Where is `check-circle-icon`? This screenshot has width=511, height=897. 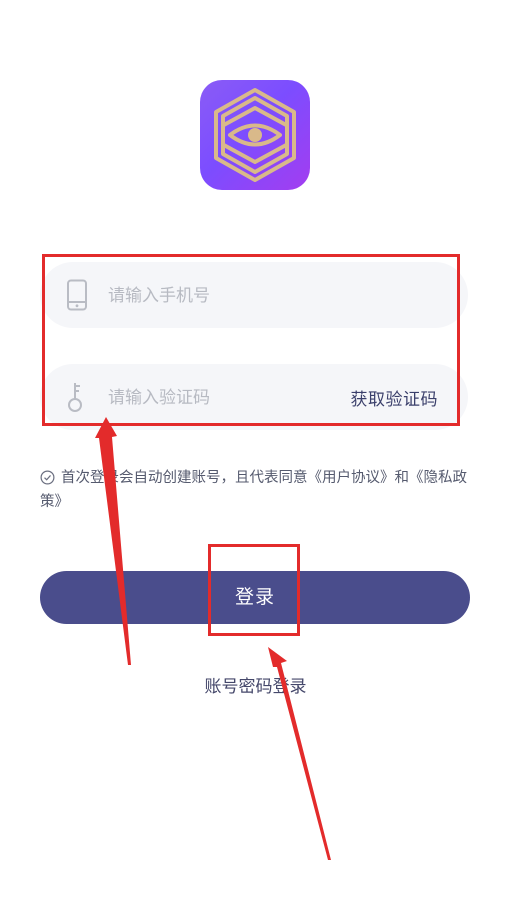
check-circle-icon is located at coordinates (47, 477).